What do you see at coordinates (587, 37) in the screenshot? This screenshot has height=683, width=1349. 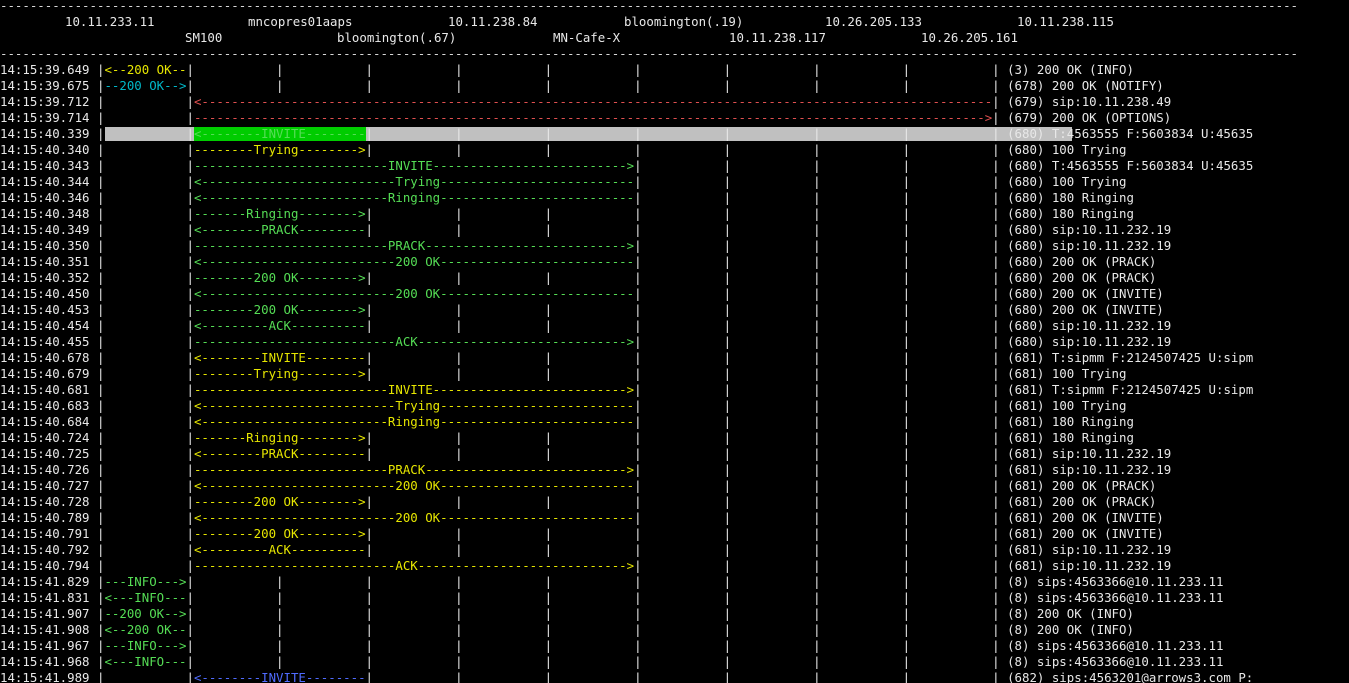 I see `host-label: MN-Cafe-X` at bounding box center [587, 37].